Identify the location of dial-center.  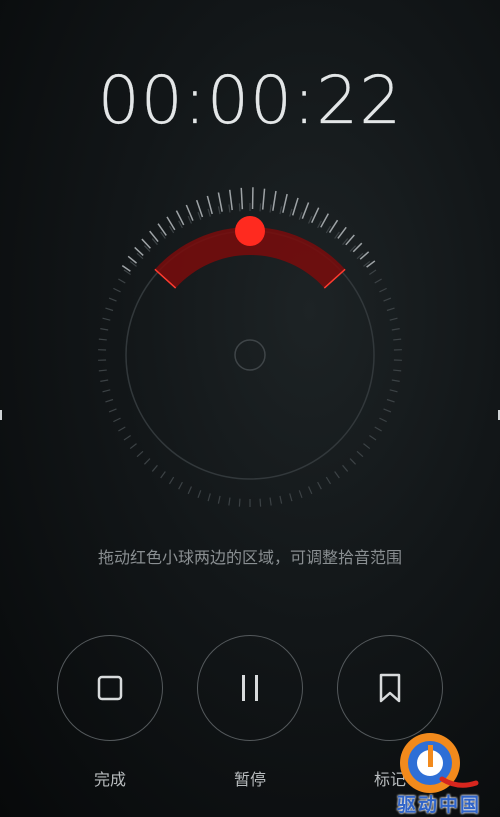
(250, 355).